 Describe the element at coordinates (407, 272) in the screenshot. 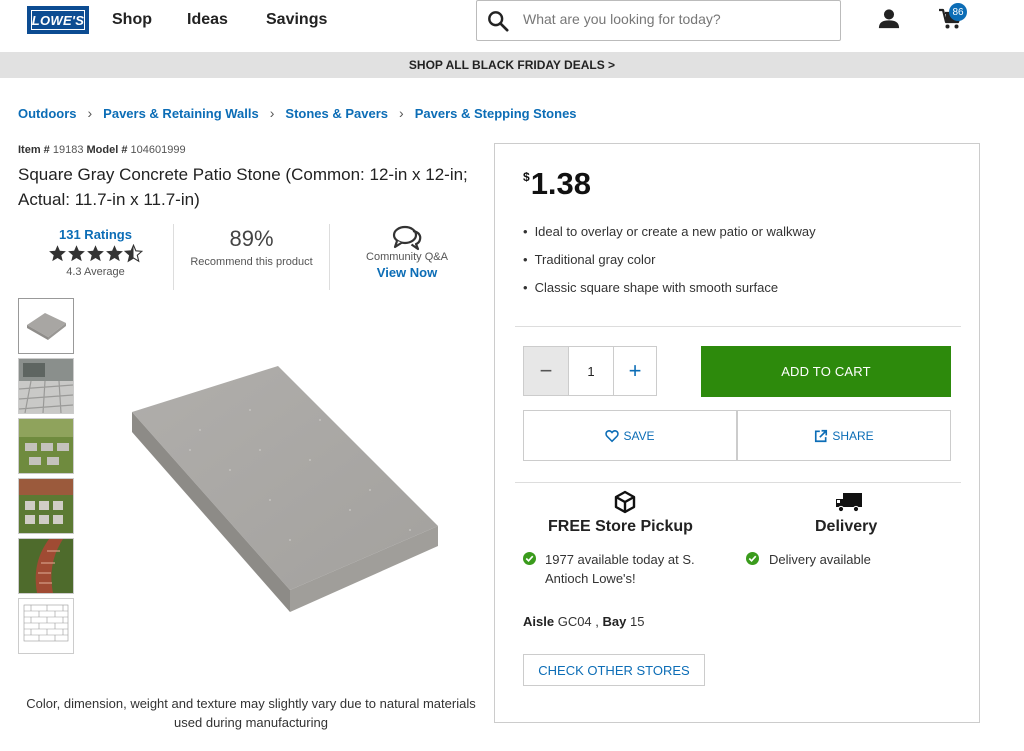

I see `view-now-link: View Now` at that location.